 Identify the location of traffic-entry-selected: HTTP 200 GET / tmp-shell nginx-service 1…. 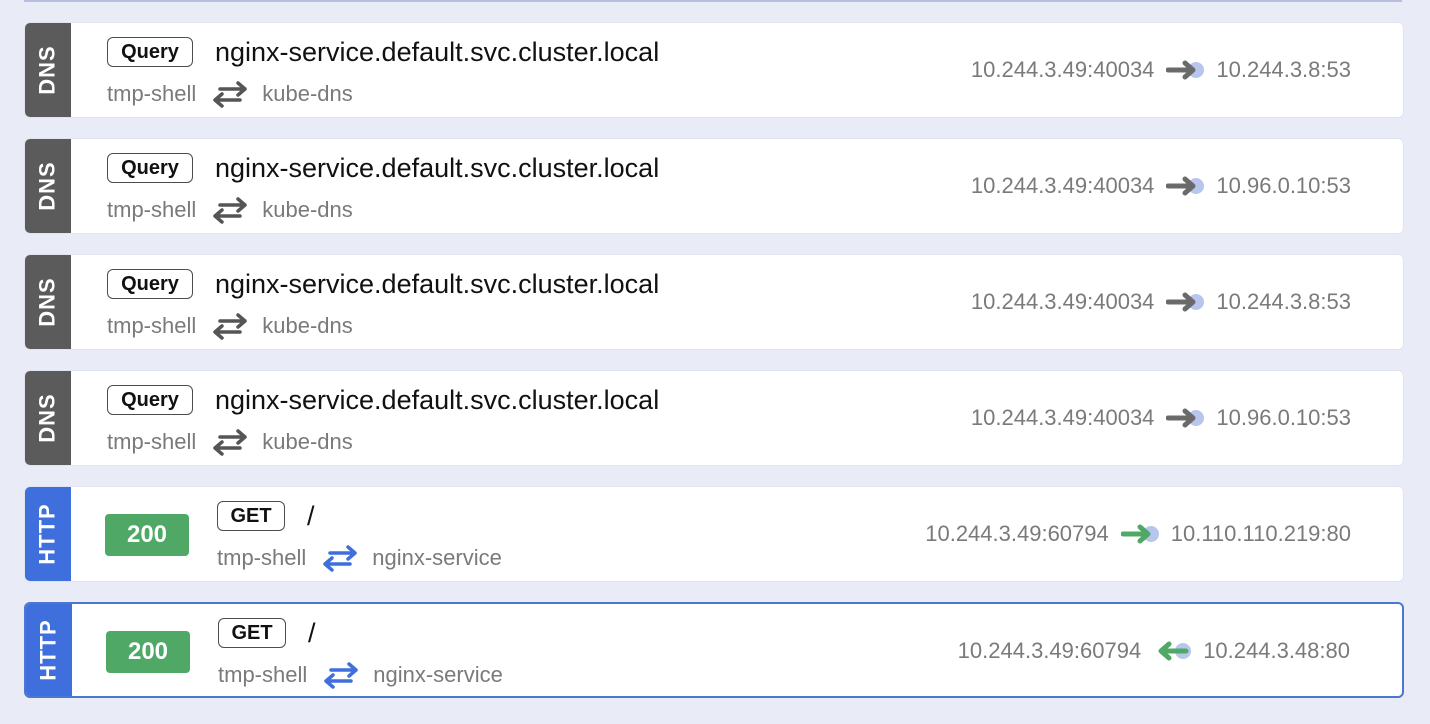
(714, 650).